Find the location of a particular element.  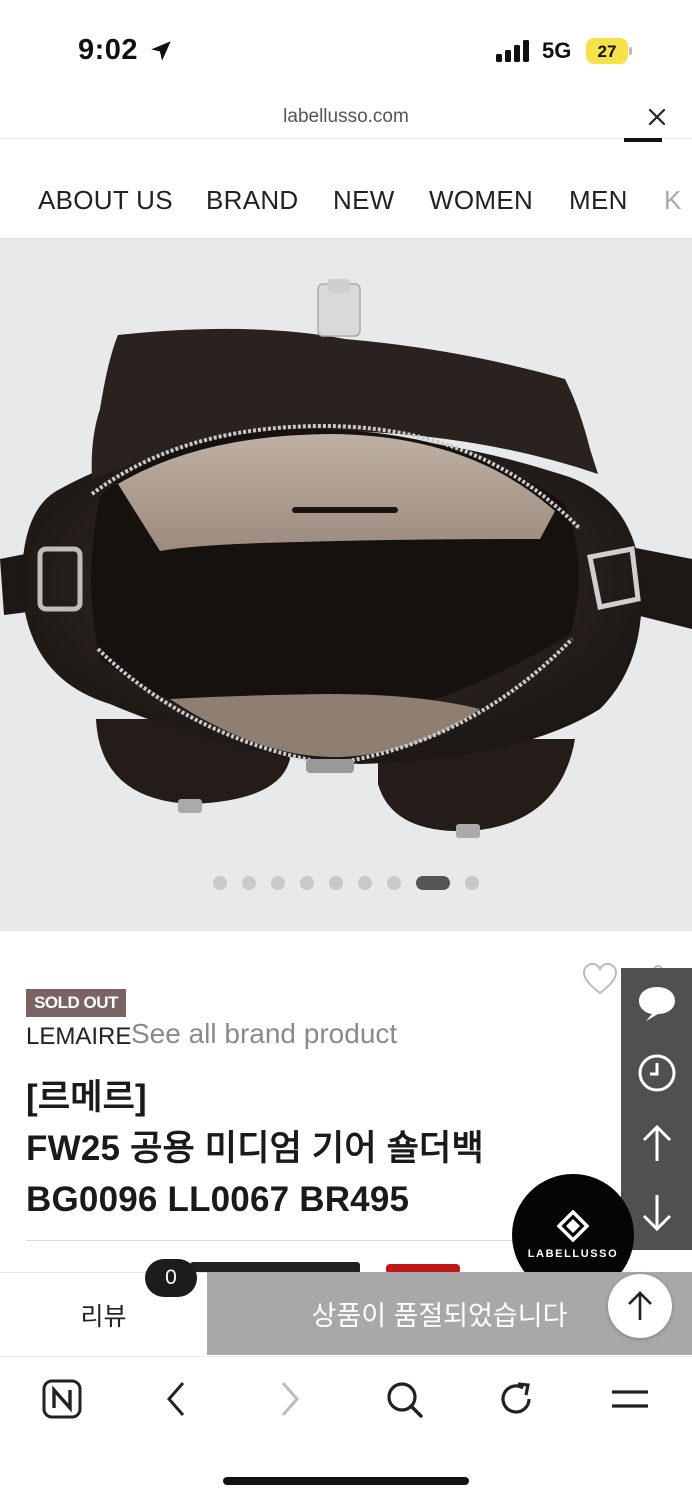

naver-home-button is located at coordinates (62, 1399).